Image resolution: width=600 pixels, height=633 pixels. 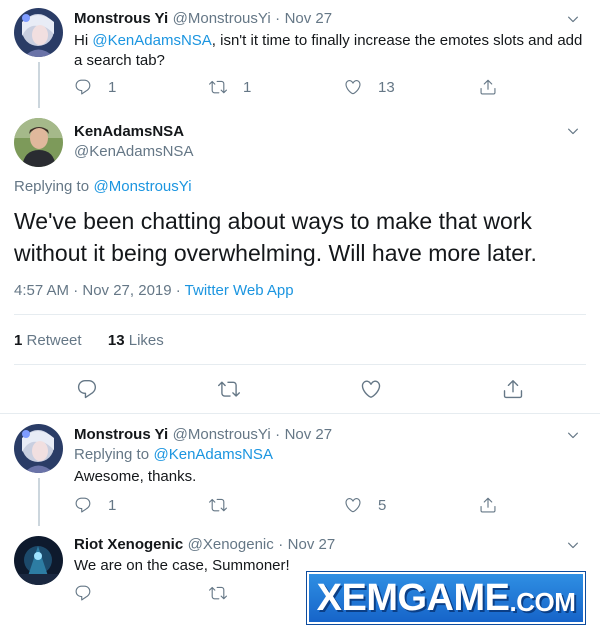 What do you see at coordinates (141, 593) in the screenshot?
I see `reply-button` at bounding box center [141, 593].